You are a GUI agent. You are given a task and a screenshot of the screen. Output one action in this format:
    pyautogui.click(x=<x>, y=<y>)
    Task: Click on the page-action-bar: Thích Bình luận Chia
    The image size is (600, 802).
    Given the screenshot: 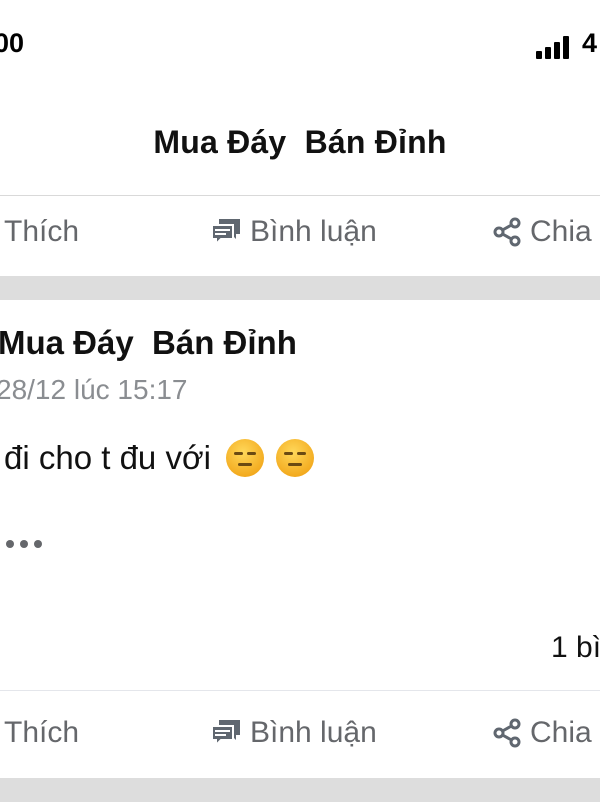 What is the action you would take?
    pyautogui.click(x=300, y=236)
    